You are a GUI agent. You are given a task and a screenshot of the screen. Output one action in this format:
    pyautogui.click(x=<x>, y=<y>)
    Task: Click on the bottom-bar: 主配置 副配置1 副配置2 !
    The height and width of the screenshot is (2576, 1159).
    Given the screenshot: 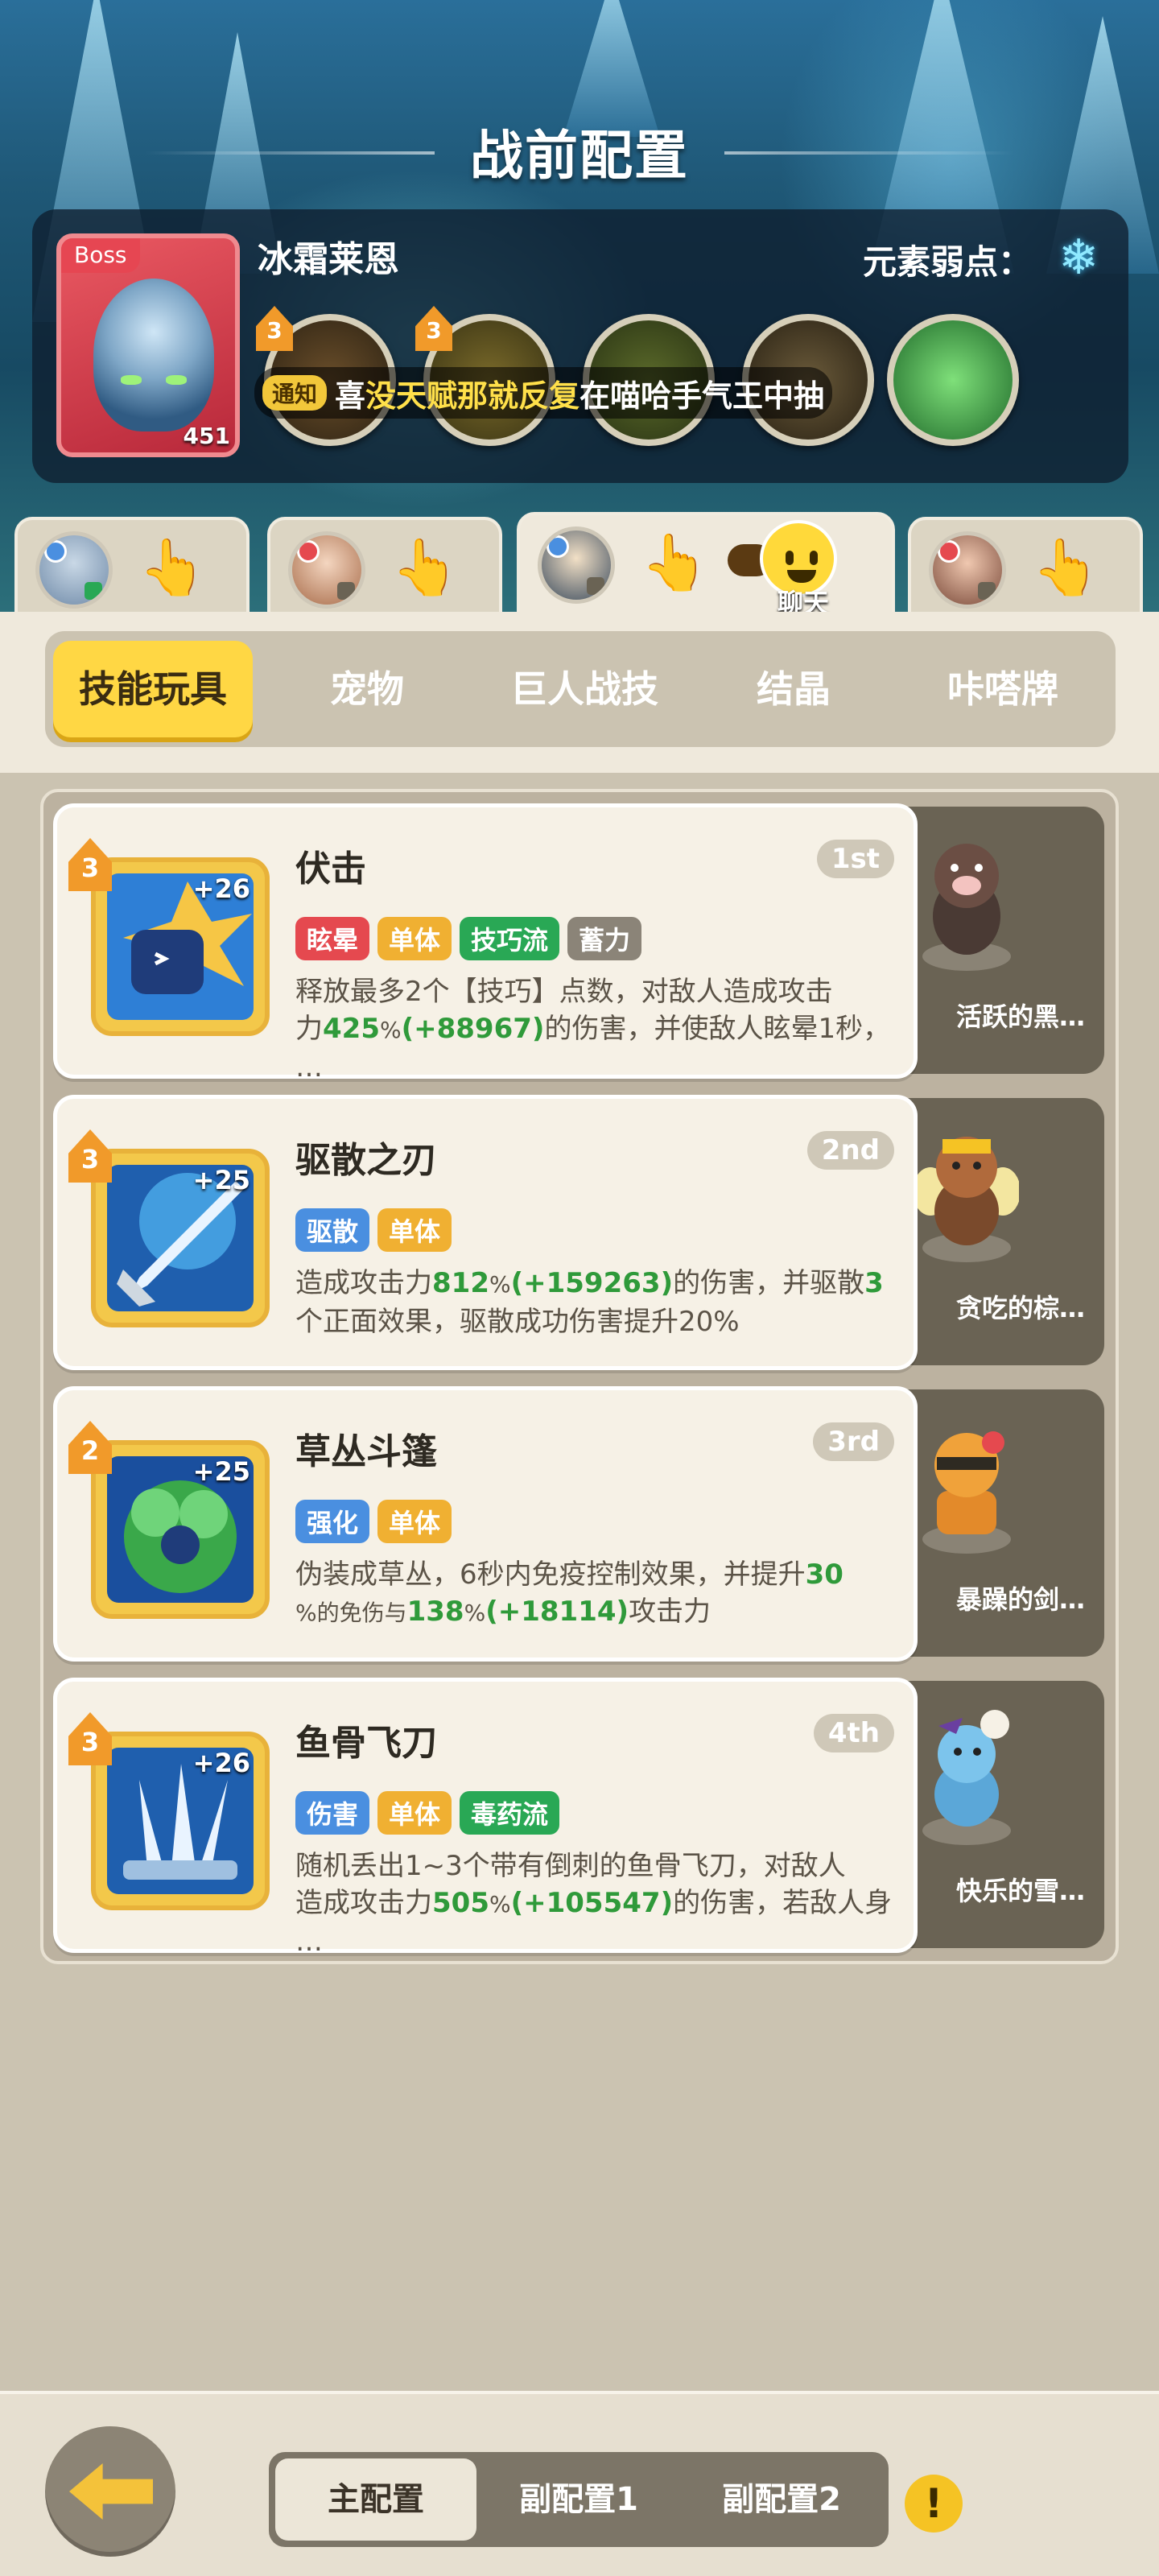 What is the action you would take?
    pyautogui.click(x=579, y=2483)
    